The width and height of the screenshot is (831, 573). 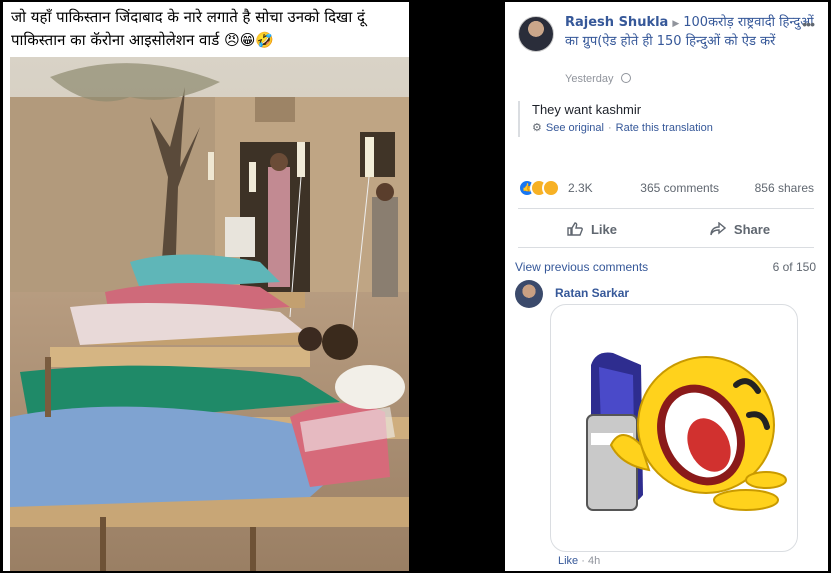 I want to click on share-label: Share, so click(x=752, y=229).